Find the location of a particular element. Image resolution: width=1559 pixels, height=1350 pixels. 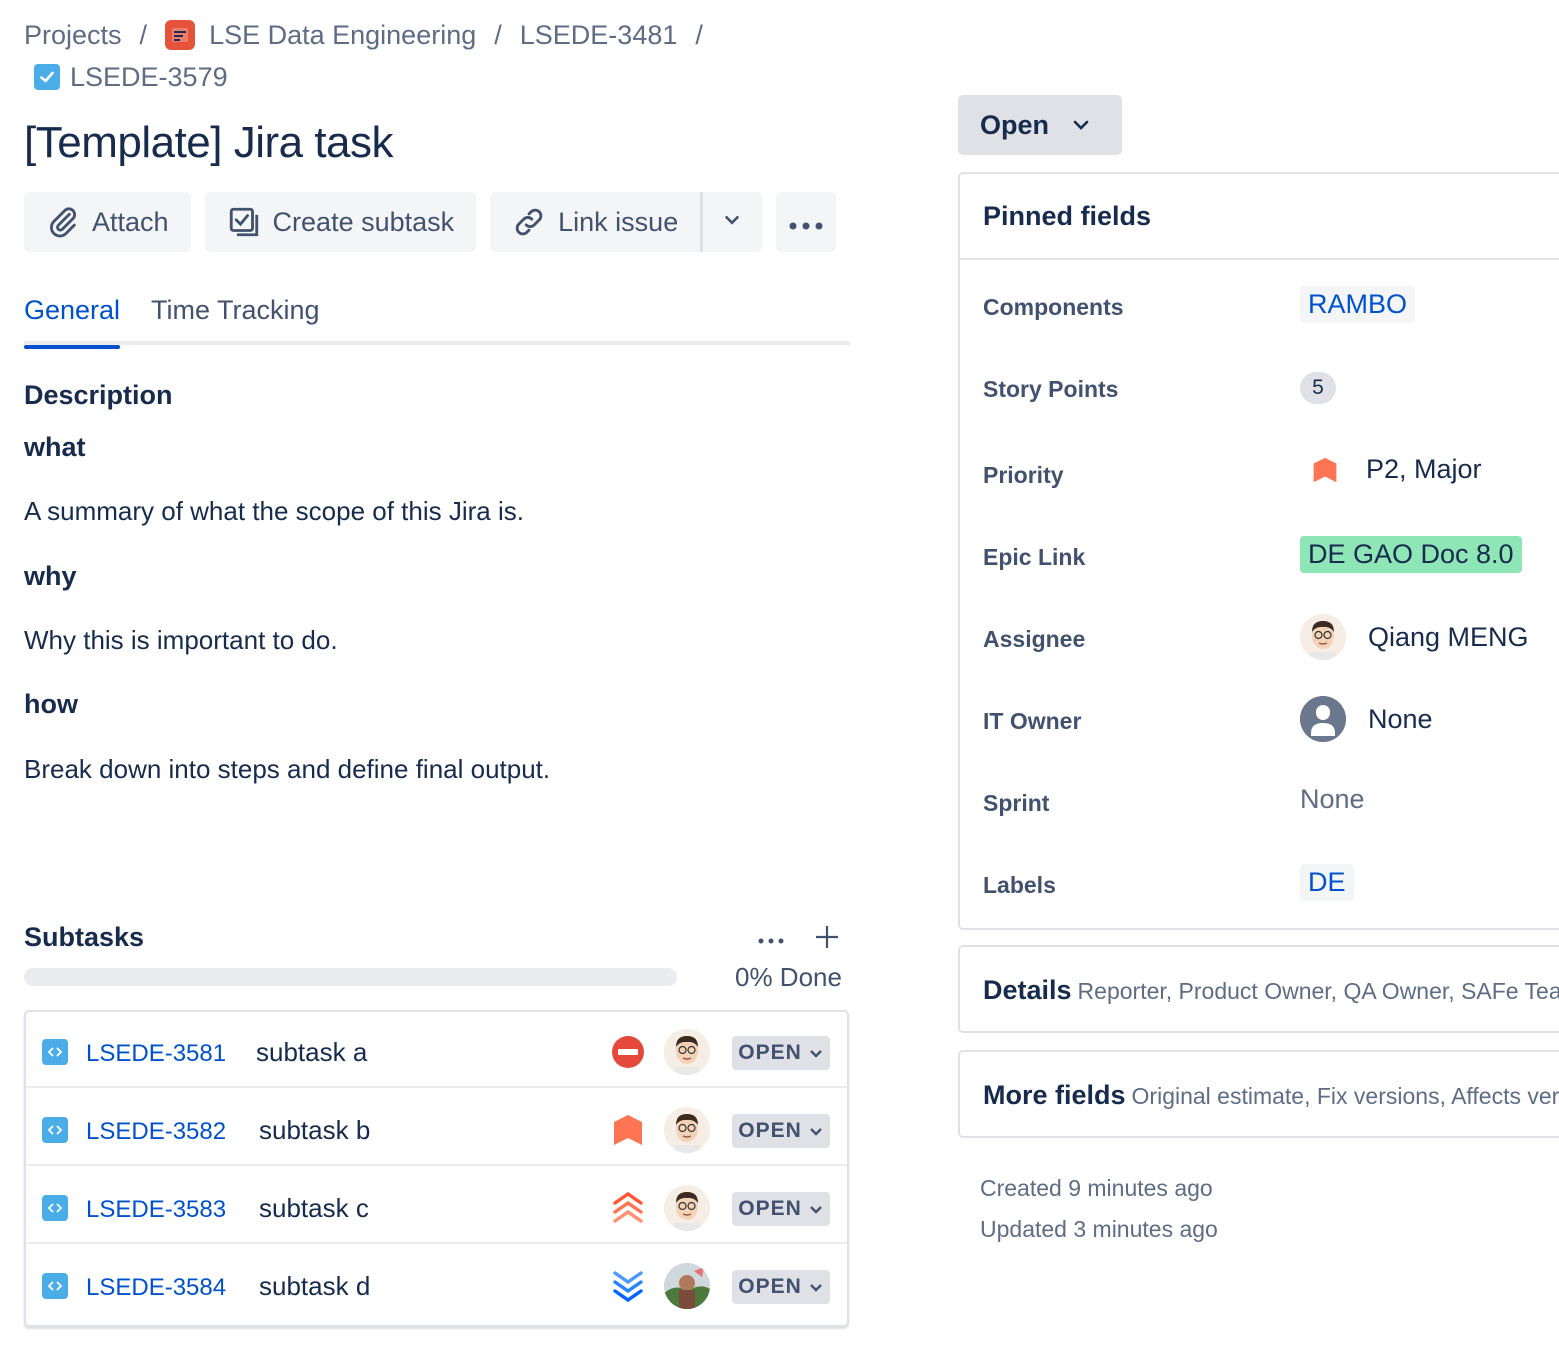

subtasks-more-icon is located at coordinates (771, 936).